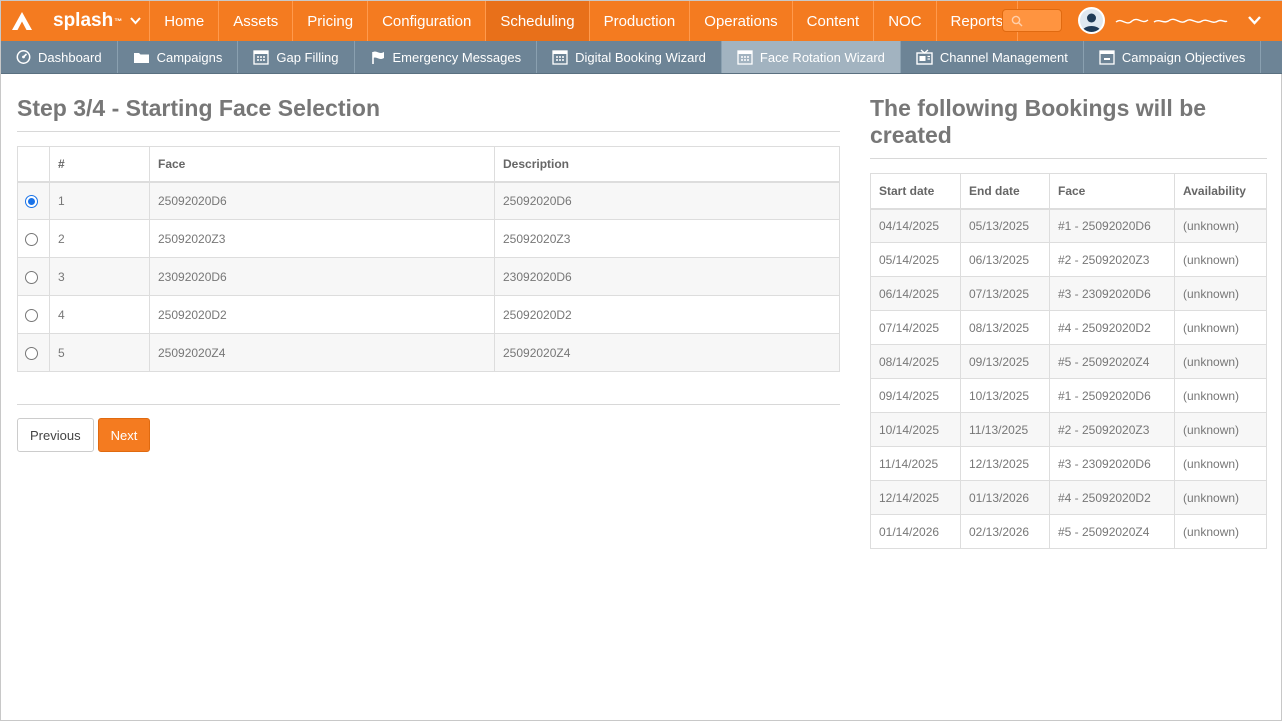 This screenshot has height=721, width=1282. Describe the element at coordinates (538, 21) in the screenshot. I see `topnav-scheduling: Scheduling` at that location.